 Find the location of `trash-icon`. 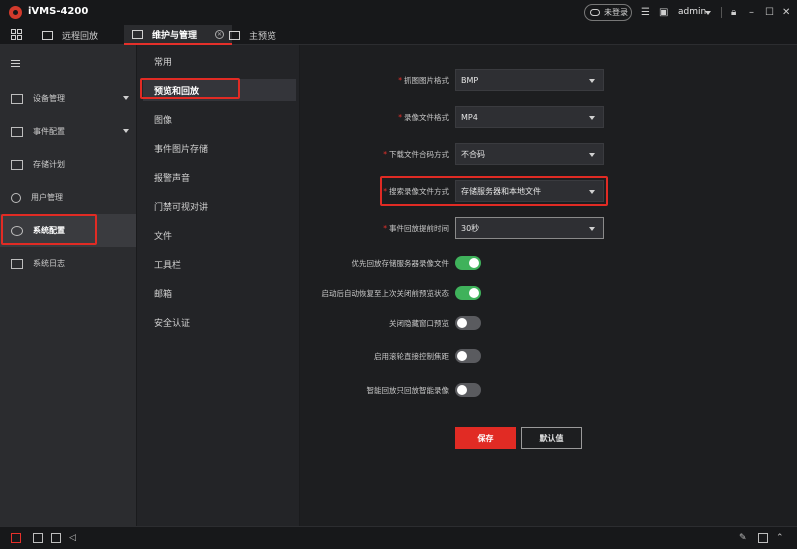

trash-icon is located at coordinates (38, 538).